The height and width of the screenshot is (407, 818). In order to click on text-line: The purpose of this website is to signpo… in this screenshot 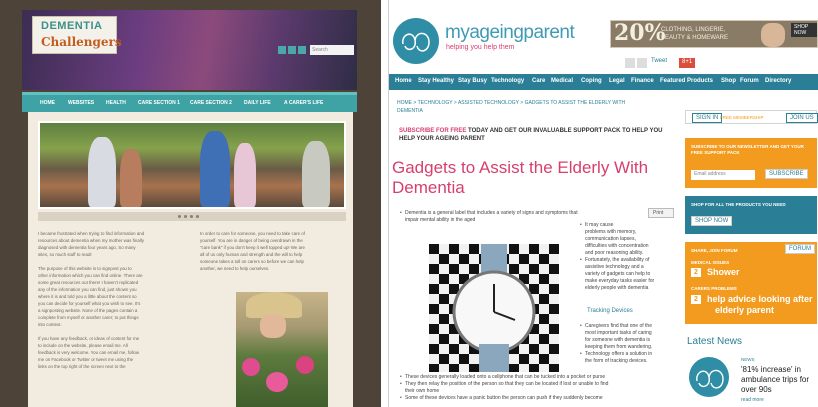, I will do `click(85, 268)`.